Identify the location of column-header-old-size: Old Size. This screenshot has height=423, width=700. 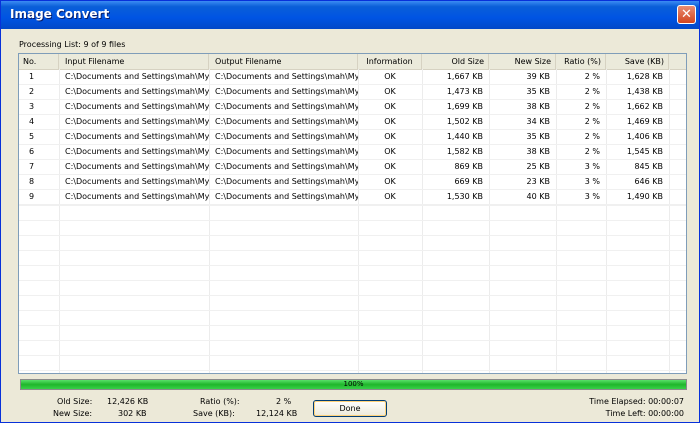
(455, 61).